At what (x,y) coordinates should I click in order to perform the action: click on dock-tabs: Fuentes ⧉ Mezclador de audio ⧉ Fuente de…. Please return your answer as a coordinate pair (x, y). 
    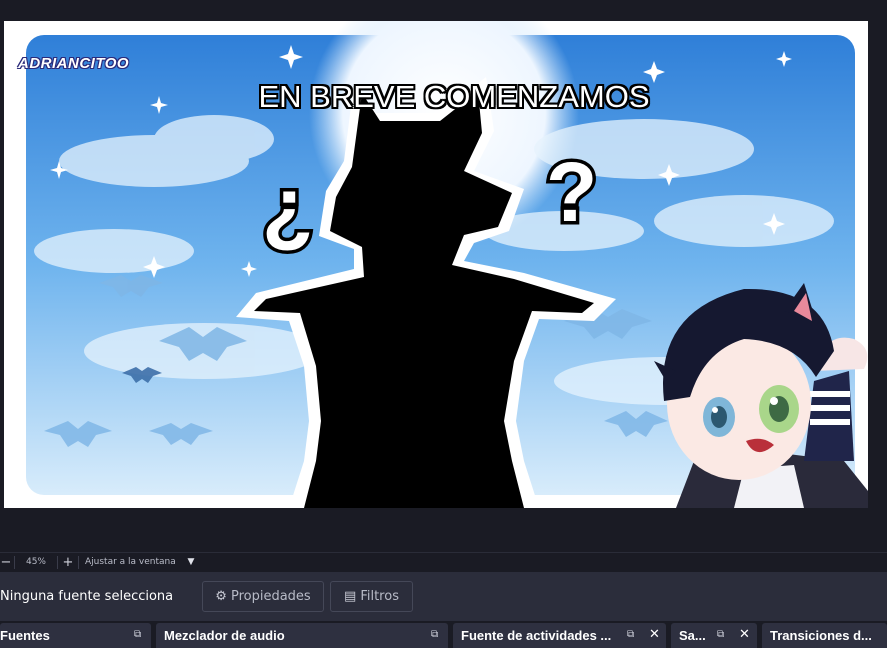
    Looking at the image, I should click on (443, 634).